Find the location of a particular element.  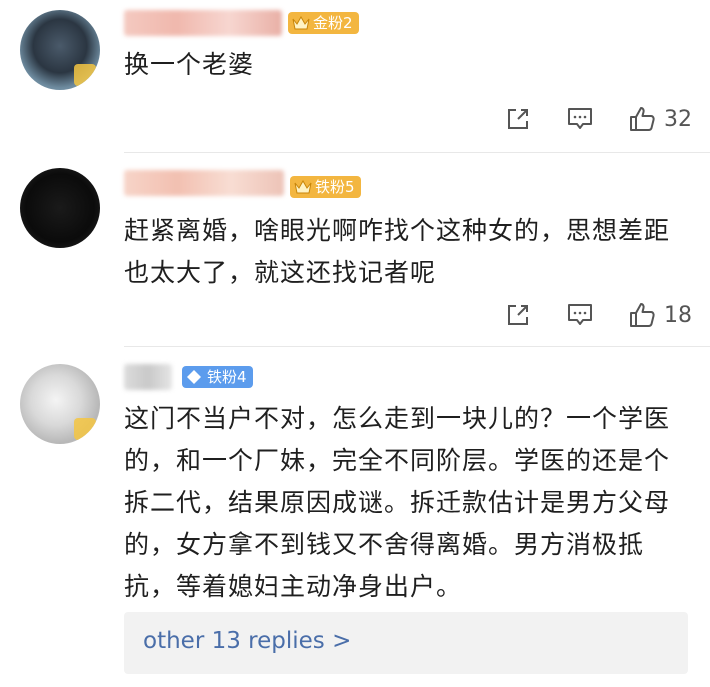

fan-badge: 铁粉4 is located at coordinates (217, 377).